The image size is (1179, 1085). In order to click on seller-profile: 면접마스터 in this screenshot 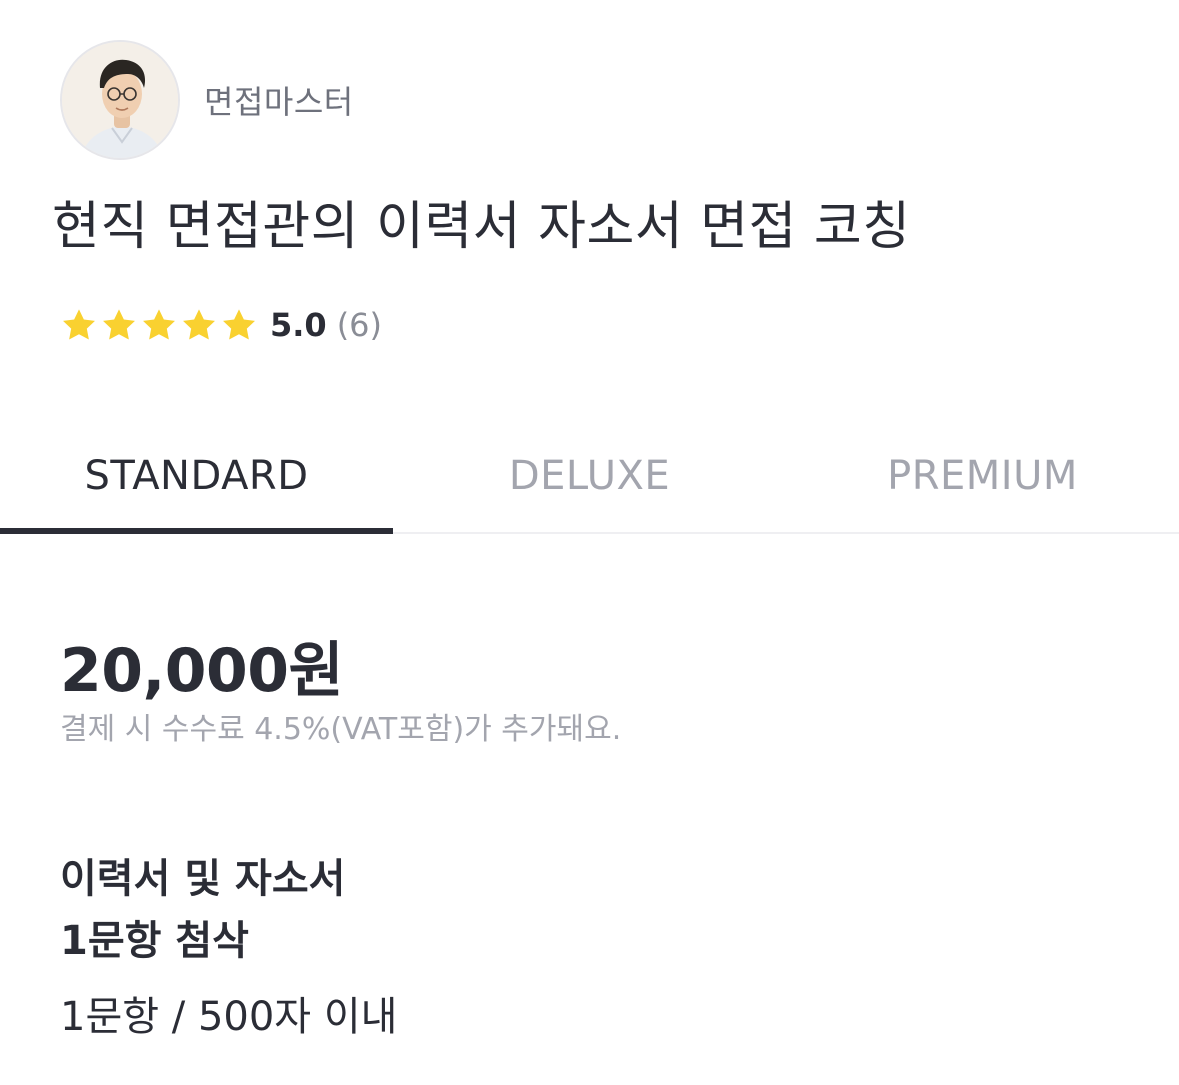, I will do `click(207, 100)`.